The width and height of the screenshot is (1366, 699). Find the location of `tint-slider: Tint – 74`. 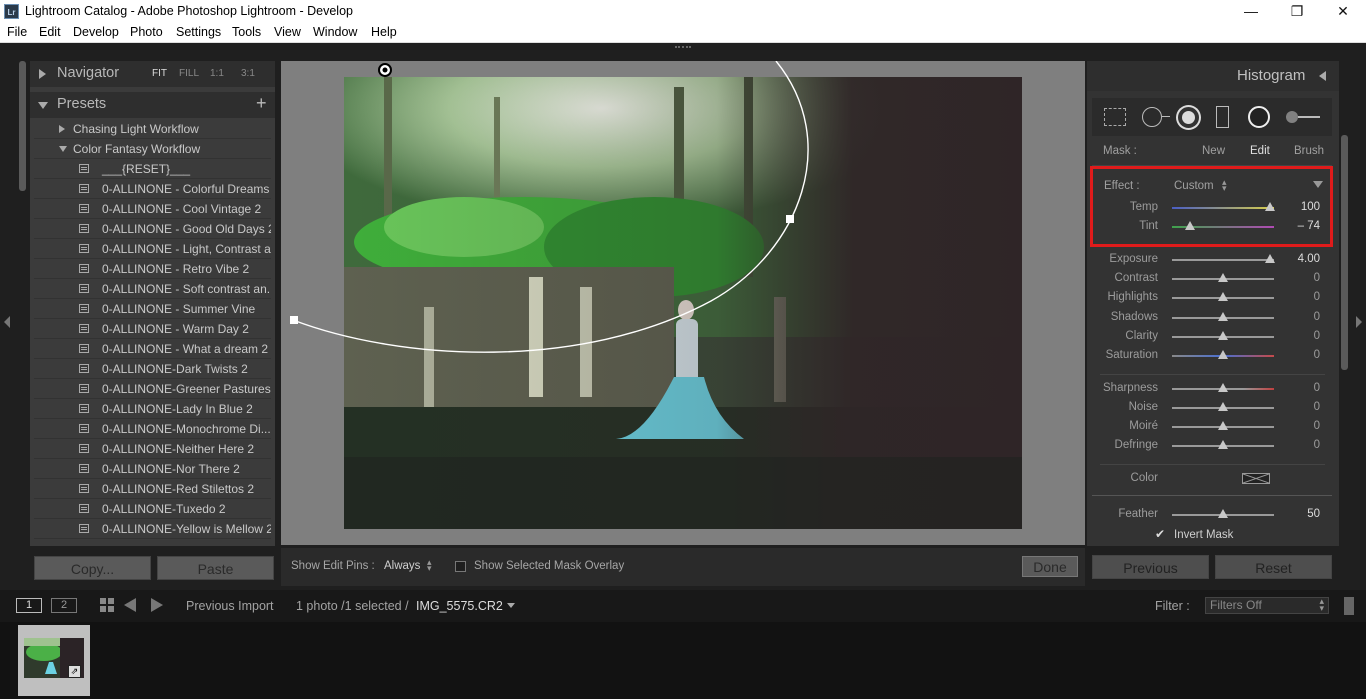

tint-slider: Tint – 74 is located at coordinates (1212, 227).